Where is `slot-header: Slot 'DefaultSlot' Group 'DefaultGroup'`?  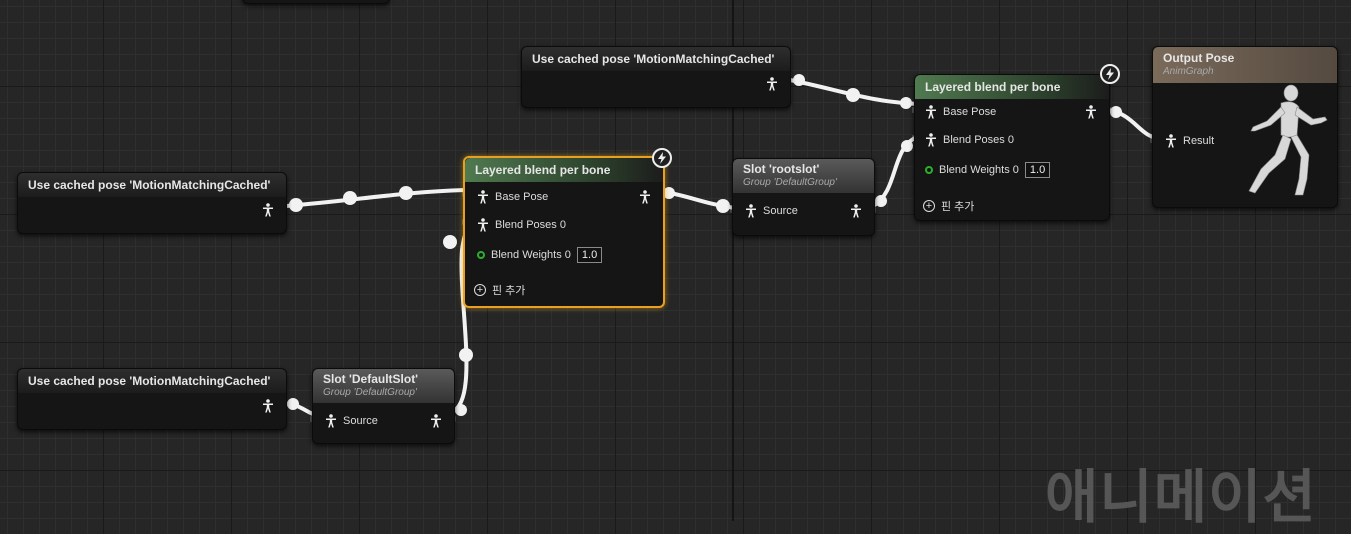
slot-header: Slot 'DefaultSlot' Group 'DefaultGroup' is located at coordinates (383, 386).